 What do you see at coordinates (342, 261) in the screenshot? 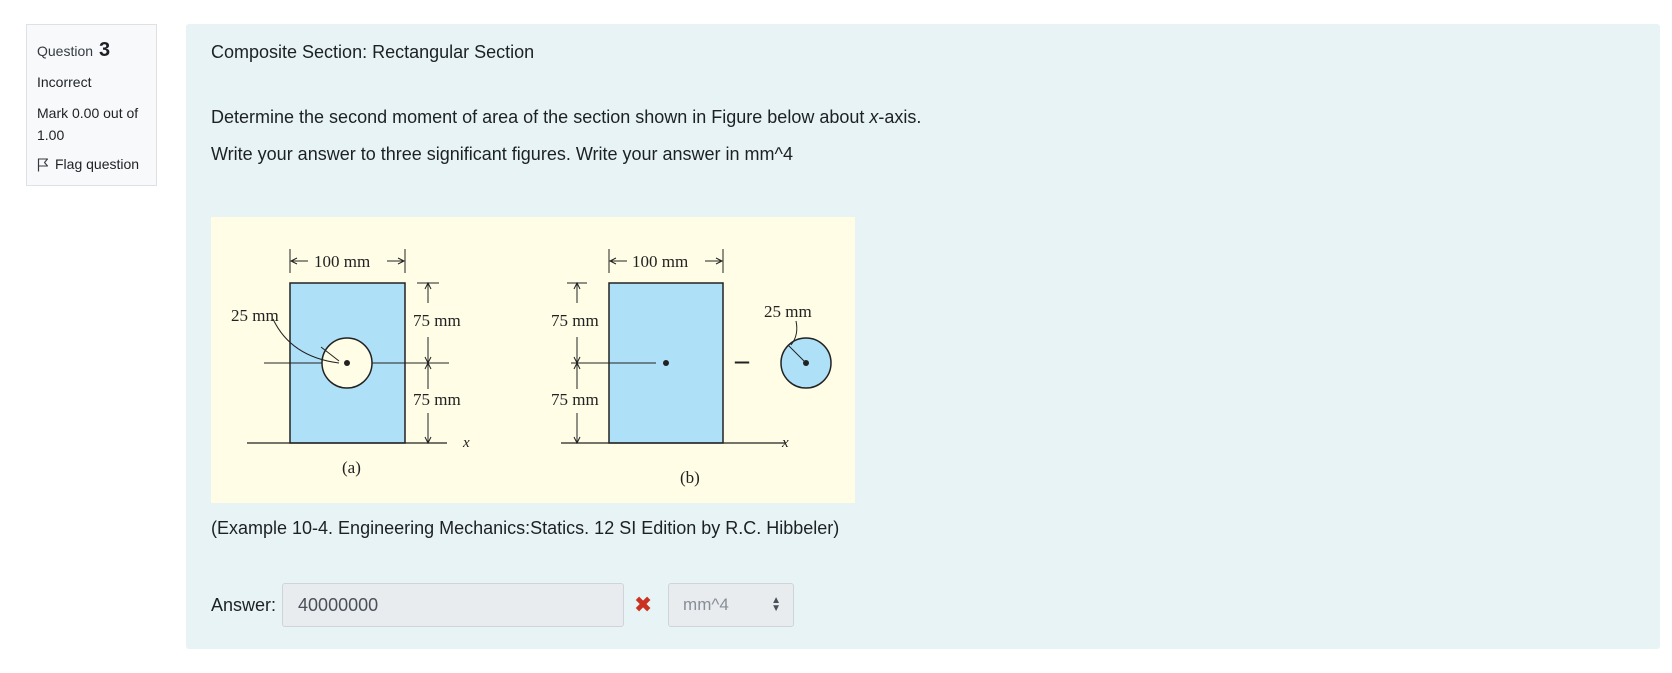
I see `width-dimension-a: 100 mm` at bounding box center [342, 261].